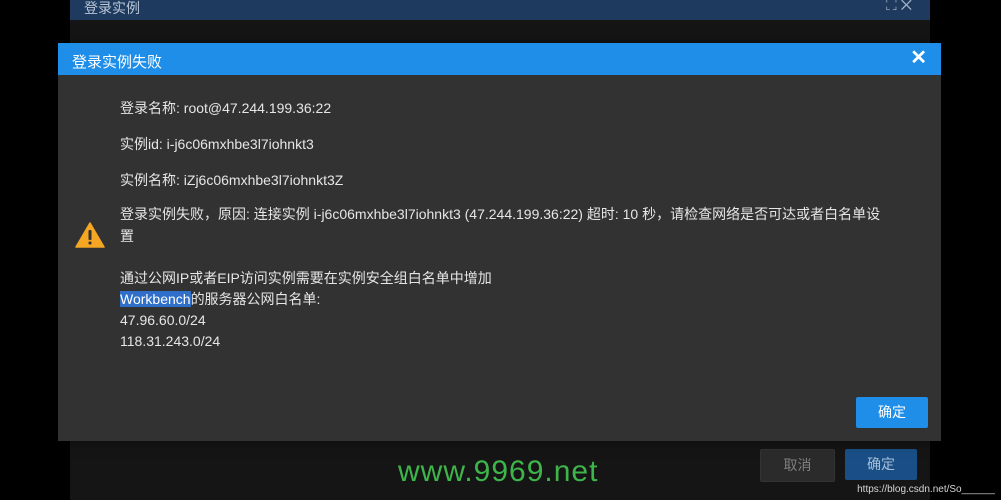  Describe the element at coordinates (901, 7) in the screenshot. I see `fullscreen-close-icons: ⛶✕` at that location.